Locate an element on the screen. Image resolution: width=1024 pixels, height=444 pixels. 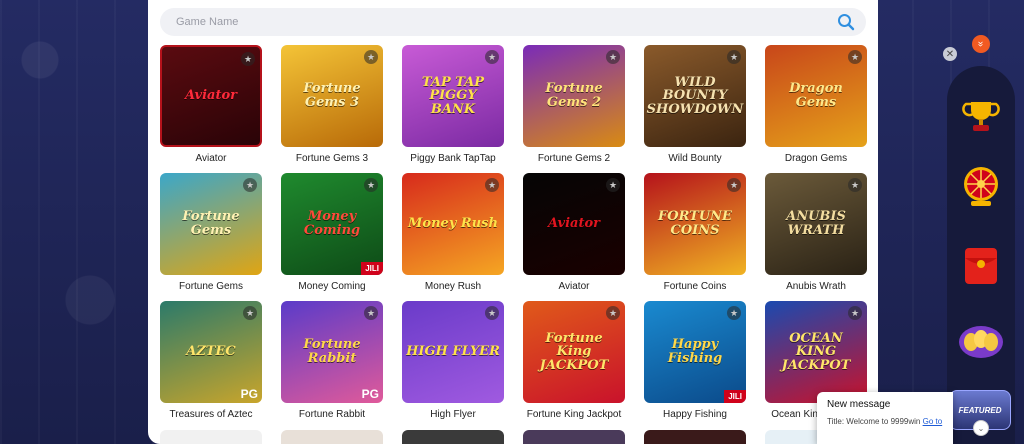
game-thumbnail: WILD BOUNTY SHOWDOWN ★ is located at coordinates (695, 96).